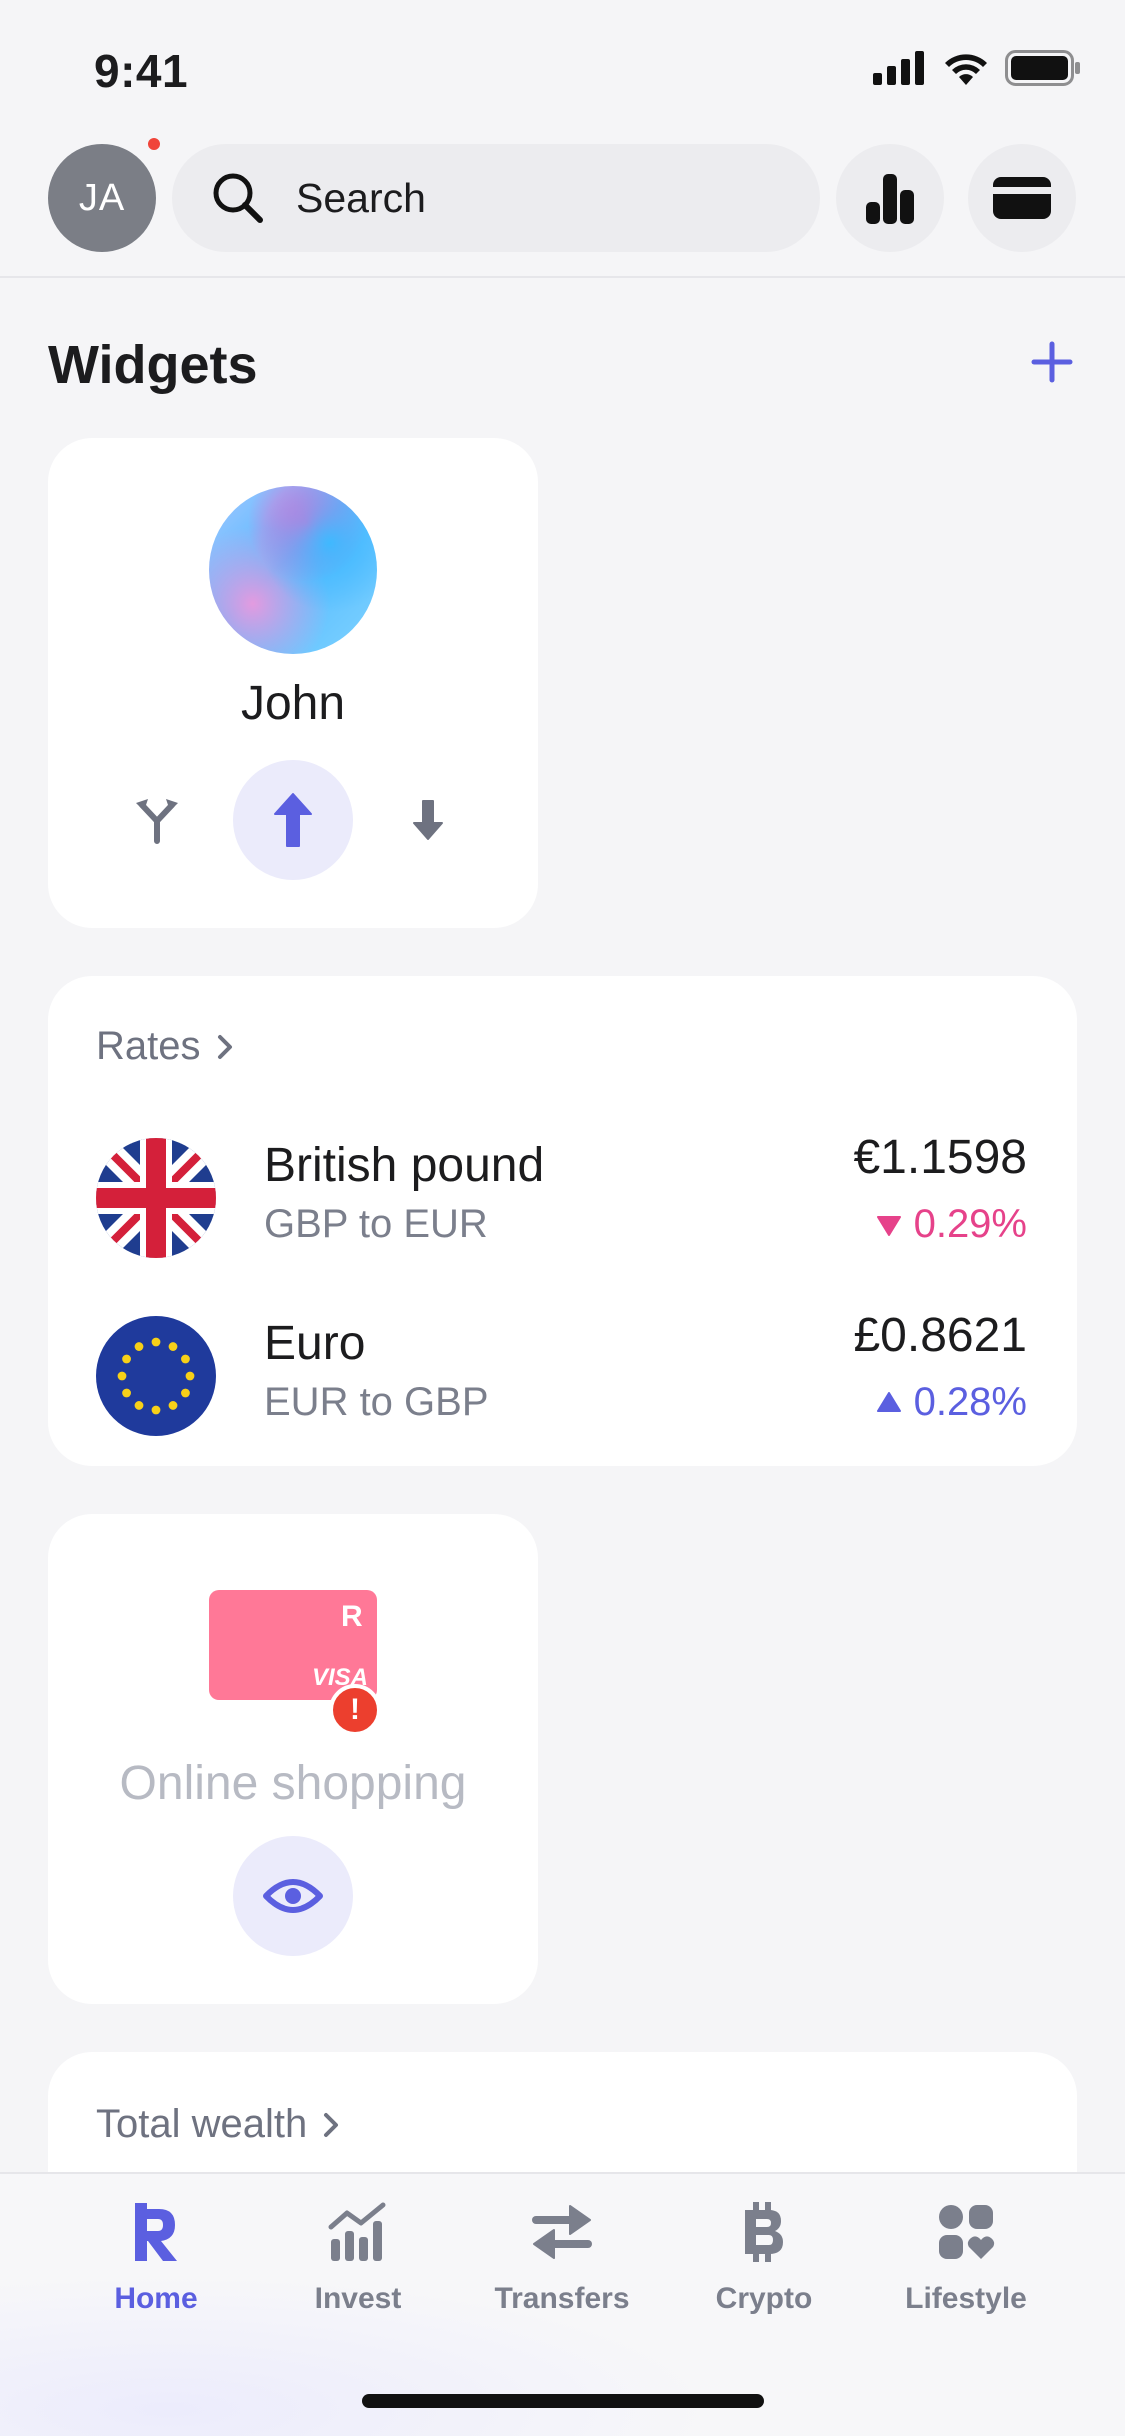  What do you see at coordinates (293, 703) in the screenshot?
I see `account-name: John` at bounding box center [293, 703].